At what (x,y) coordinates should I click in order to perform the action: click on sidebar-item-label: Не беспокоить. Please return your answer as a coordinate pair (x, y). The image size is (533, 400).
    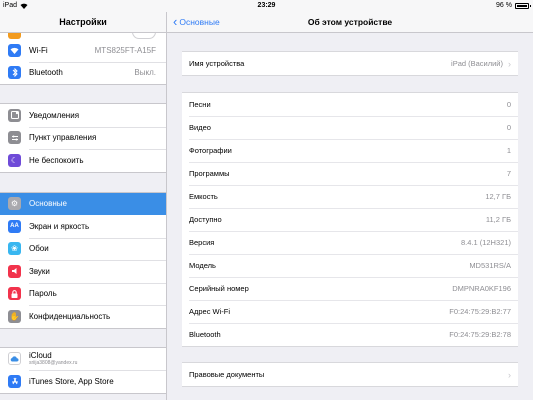
    Looking at the image, I should click on (56, 160).